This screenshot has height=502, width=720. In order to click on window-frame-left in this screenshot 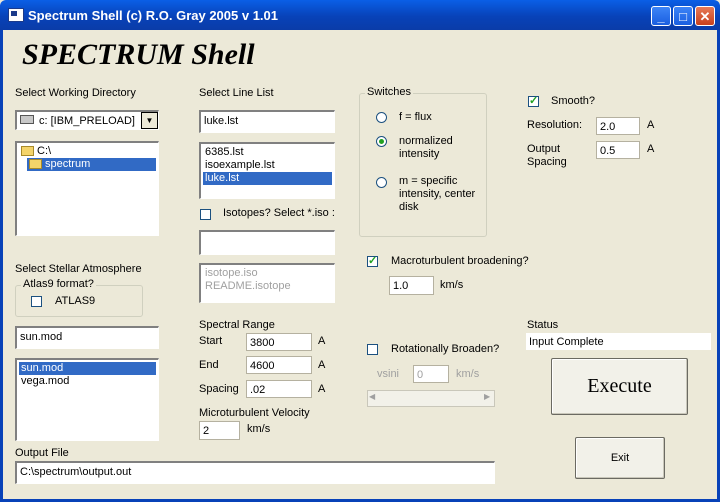, I will do `click(1, 266)`.